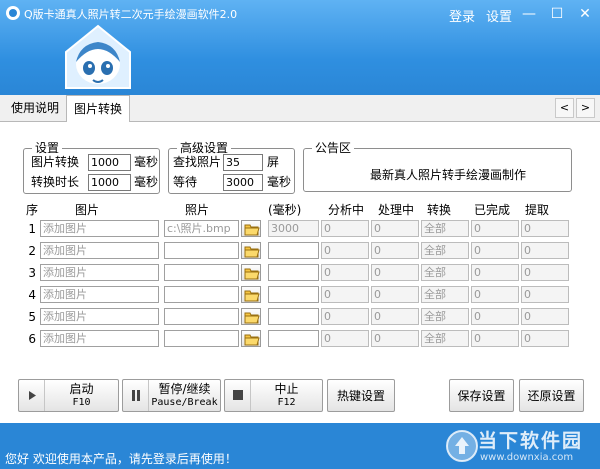  What do you see at coordinates (585, 14) in the screenshot?
I see `close-button: ✕` at bounding box center [585, 14].